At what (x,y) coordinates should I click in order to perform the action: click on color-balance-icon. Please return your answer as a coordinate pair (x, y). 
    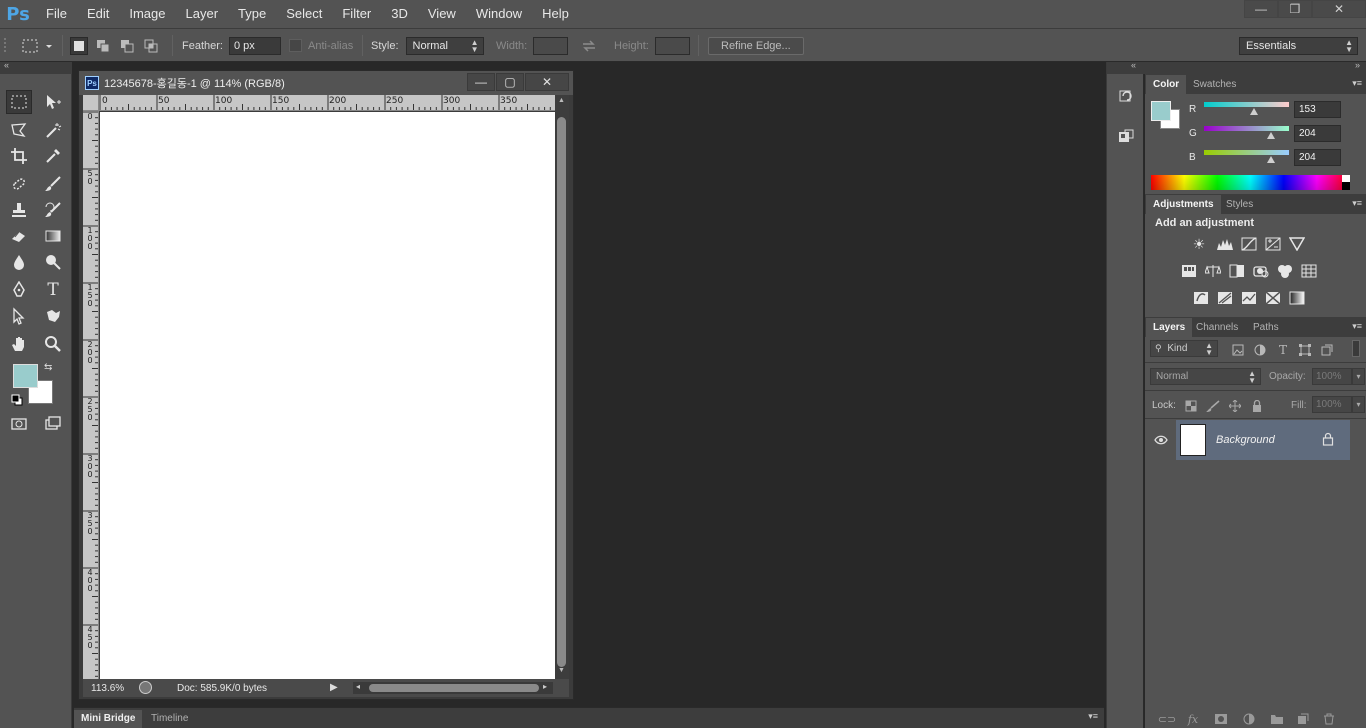
    Looking at the image, I should click on (1213, 271).